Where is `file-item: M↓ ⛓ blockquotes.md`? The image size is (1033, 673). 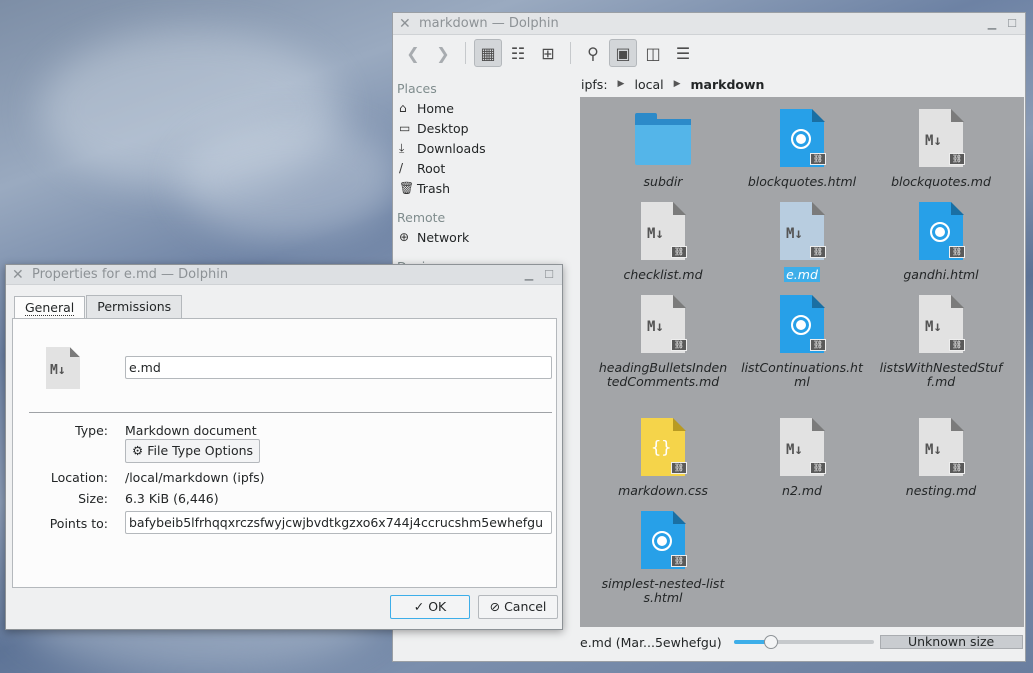
file-item: M↓ ⛓ blockquotes.md is located at coordinates (941, 148).